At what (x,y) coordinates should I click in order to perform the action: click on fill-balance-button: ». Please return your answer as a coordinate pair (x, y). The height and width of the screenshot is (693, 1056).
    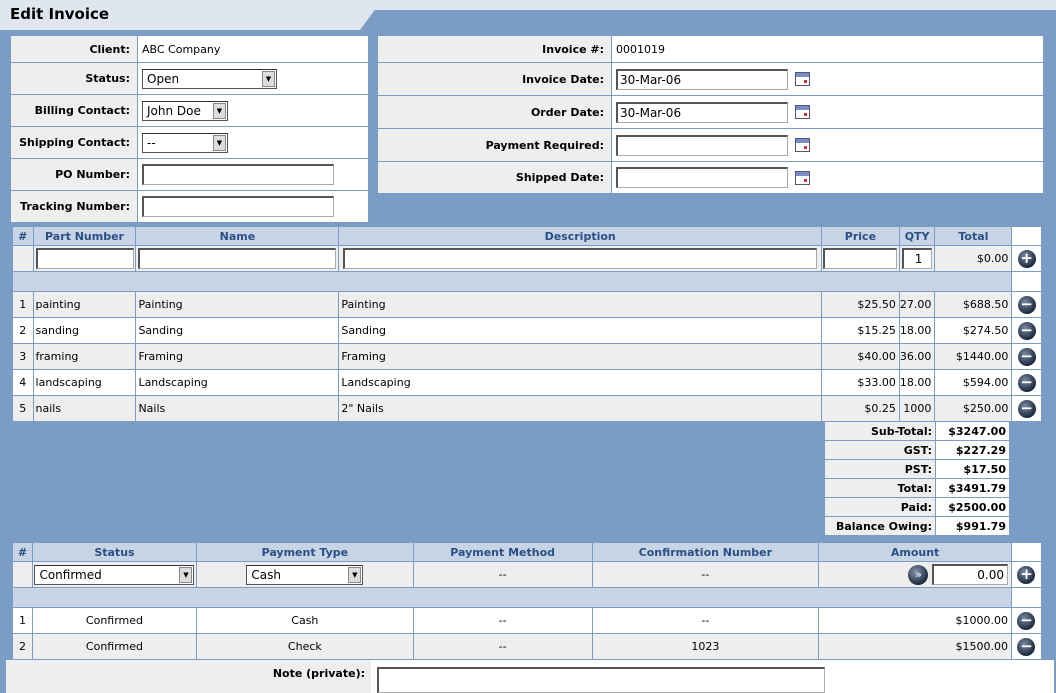
    Looking at the image, I should click on (918, 574).